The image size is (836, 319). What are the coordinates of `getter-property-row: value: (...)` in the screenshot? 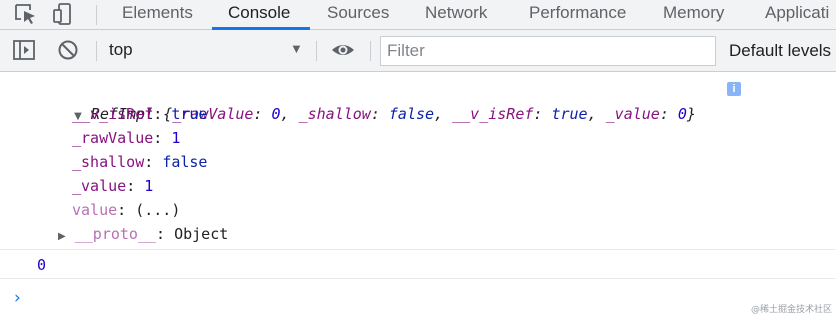 It's located at (126, 210).